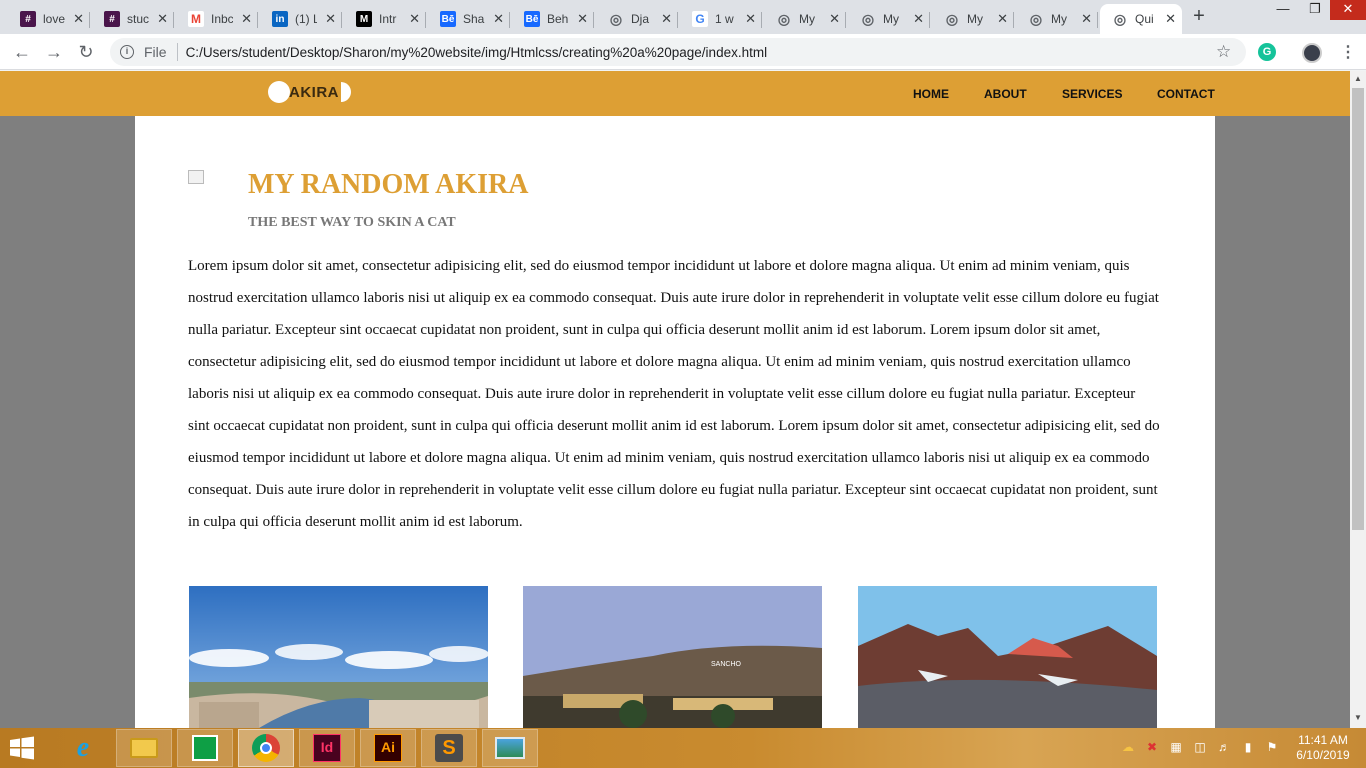 This screenshot has height=768, width=1366. I want to click on browser-tab: in (1) L ✕, so click(301, 19).